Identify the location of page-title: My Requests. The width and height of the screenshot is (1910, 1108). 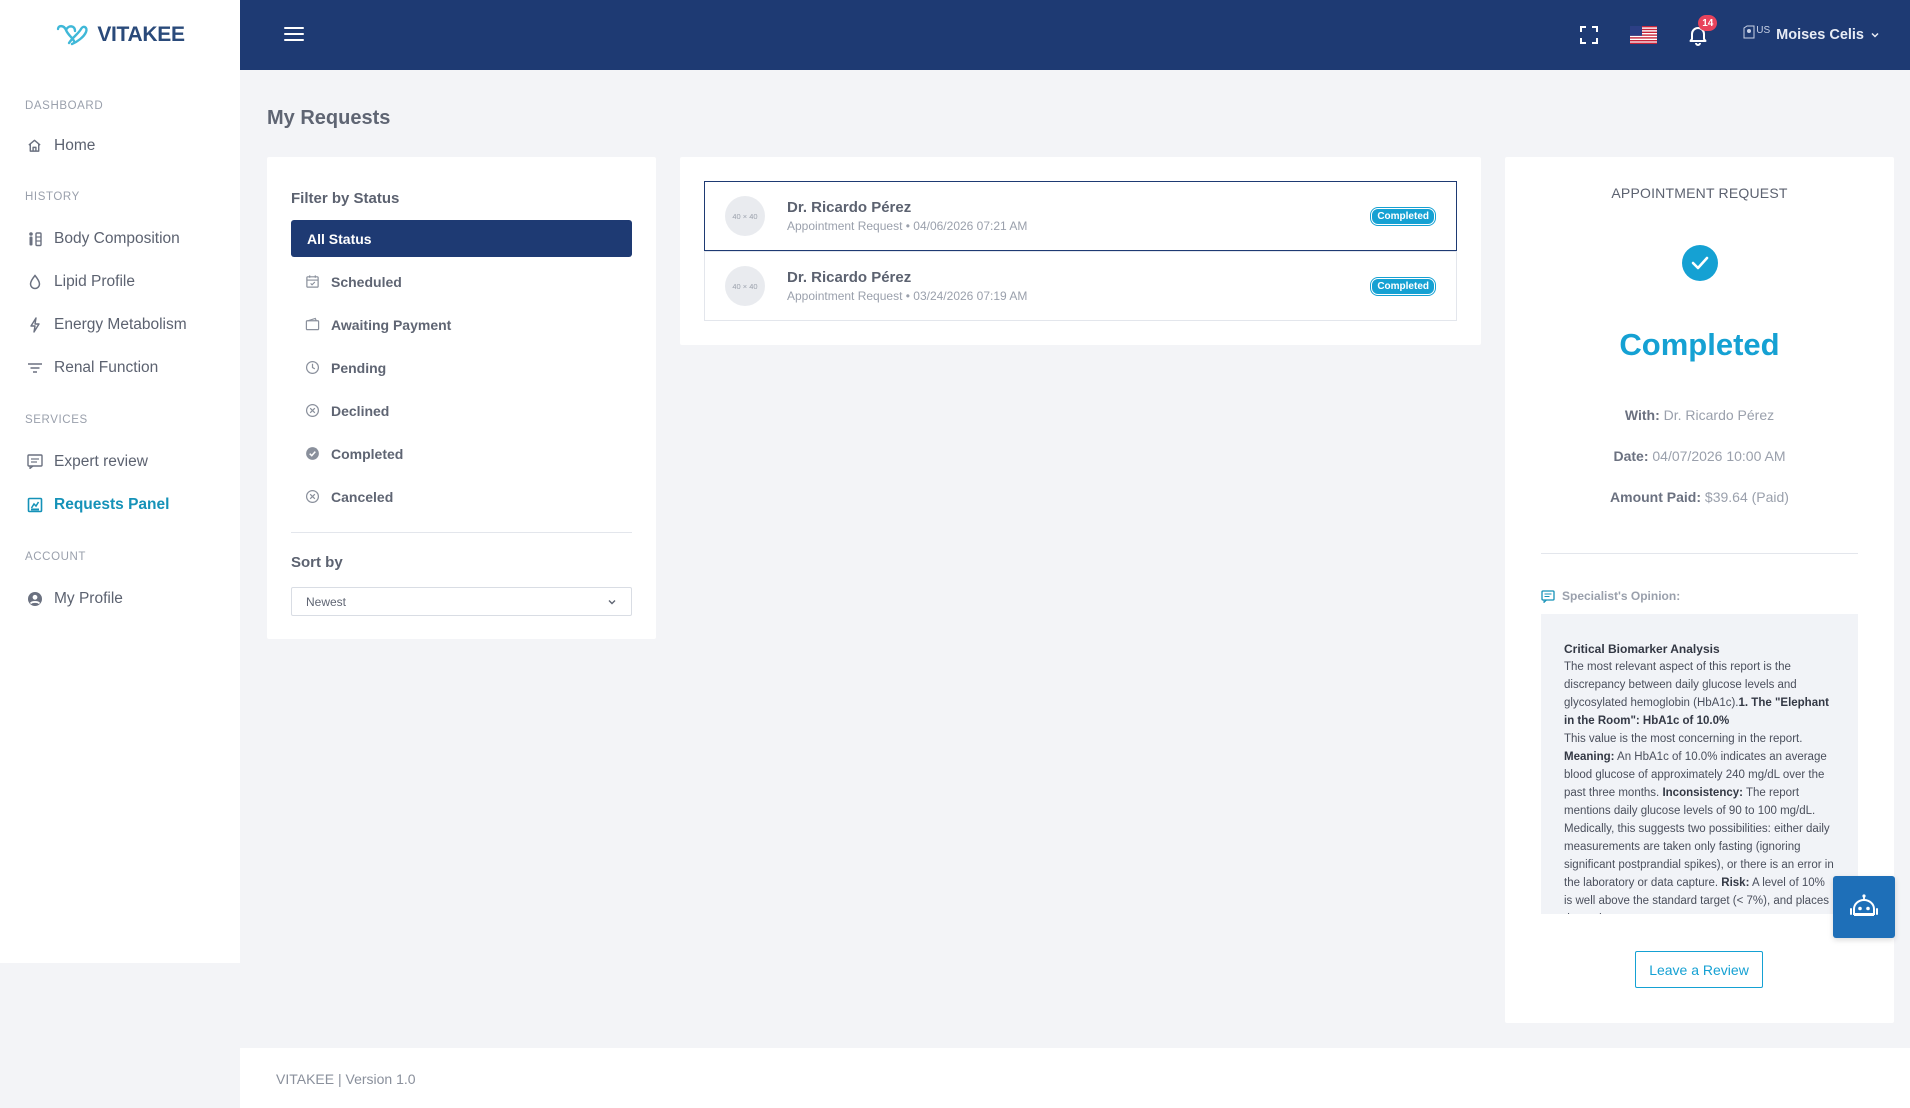
(329, 118).